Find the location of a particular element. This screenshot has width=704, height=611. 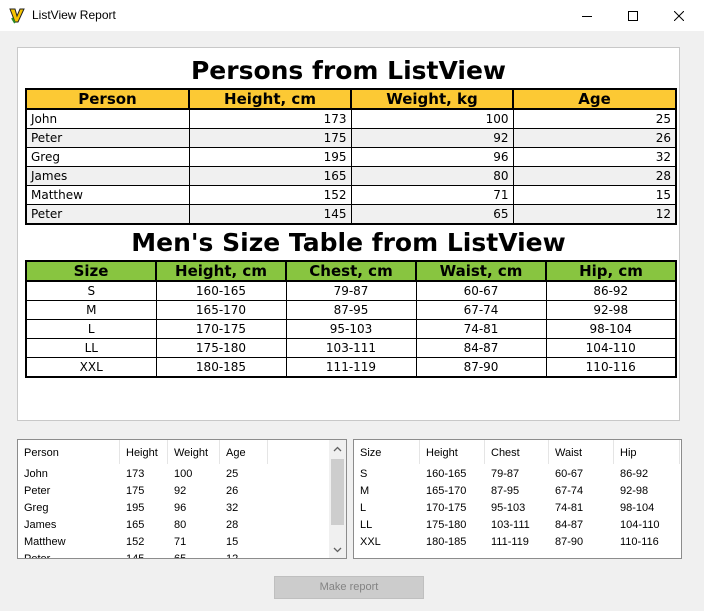

sizes-column-header: Height is located at coordinates (452, 452).